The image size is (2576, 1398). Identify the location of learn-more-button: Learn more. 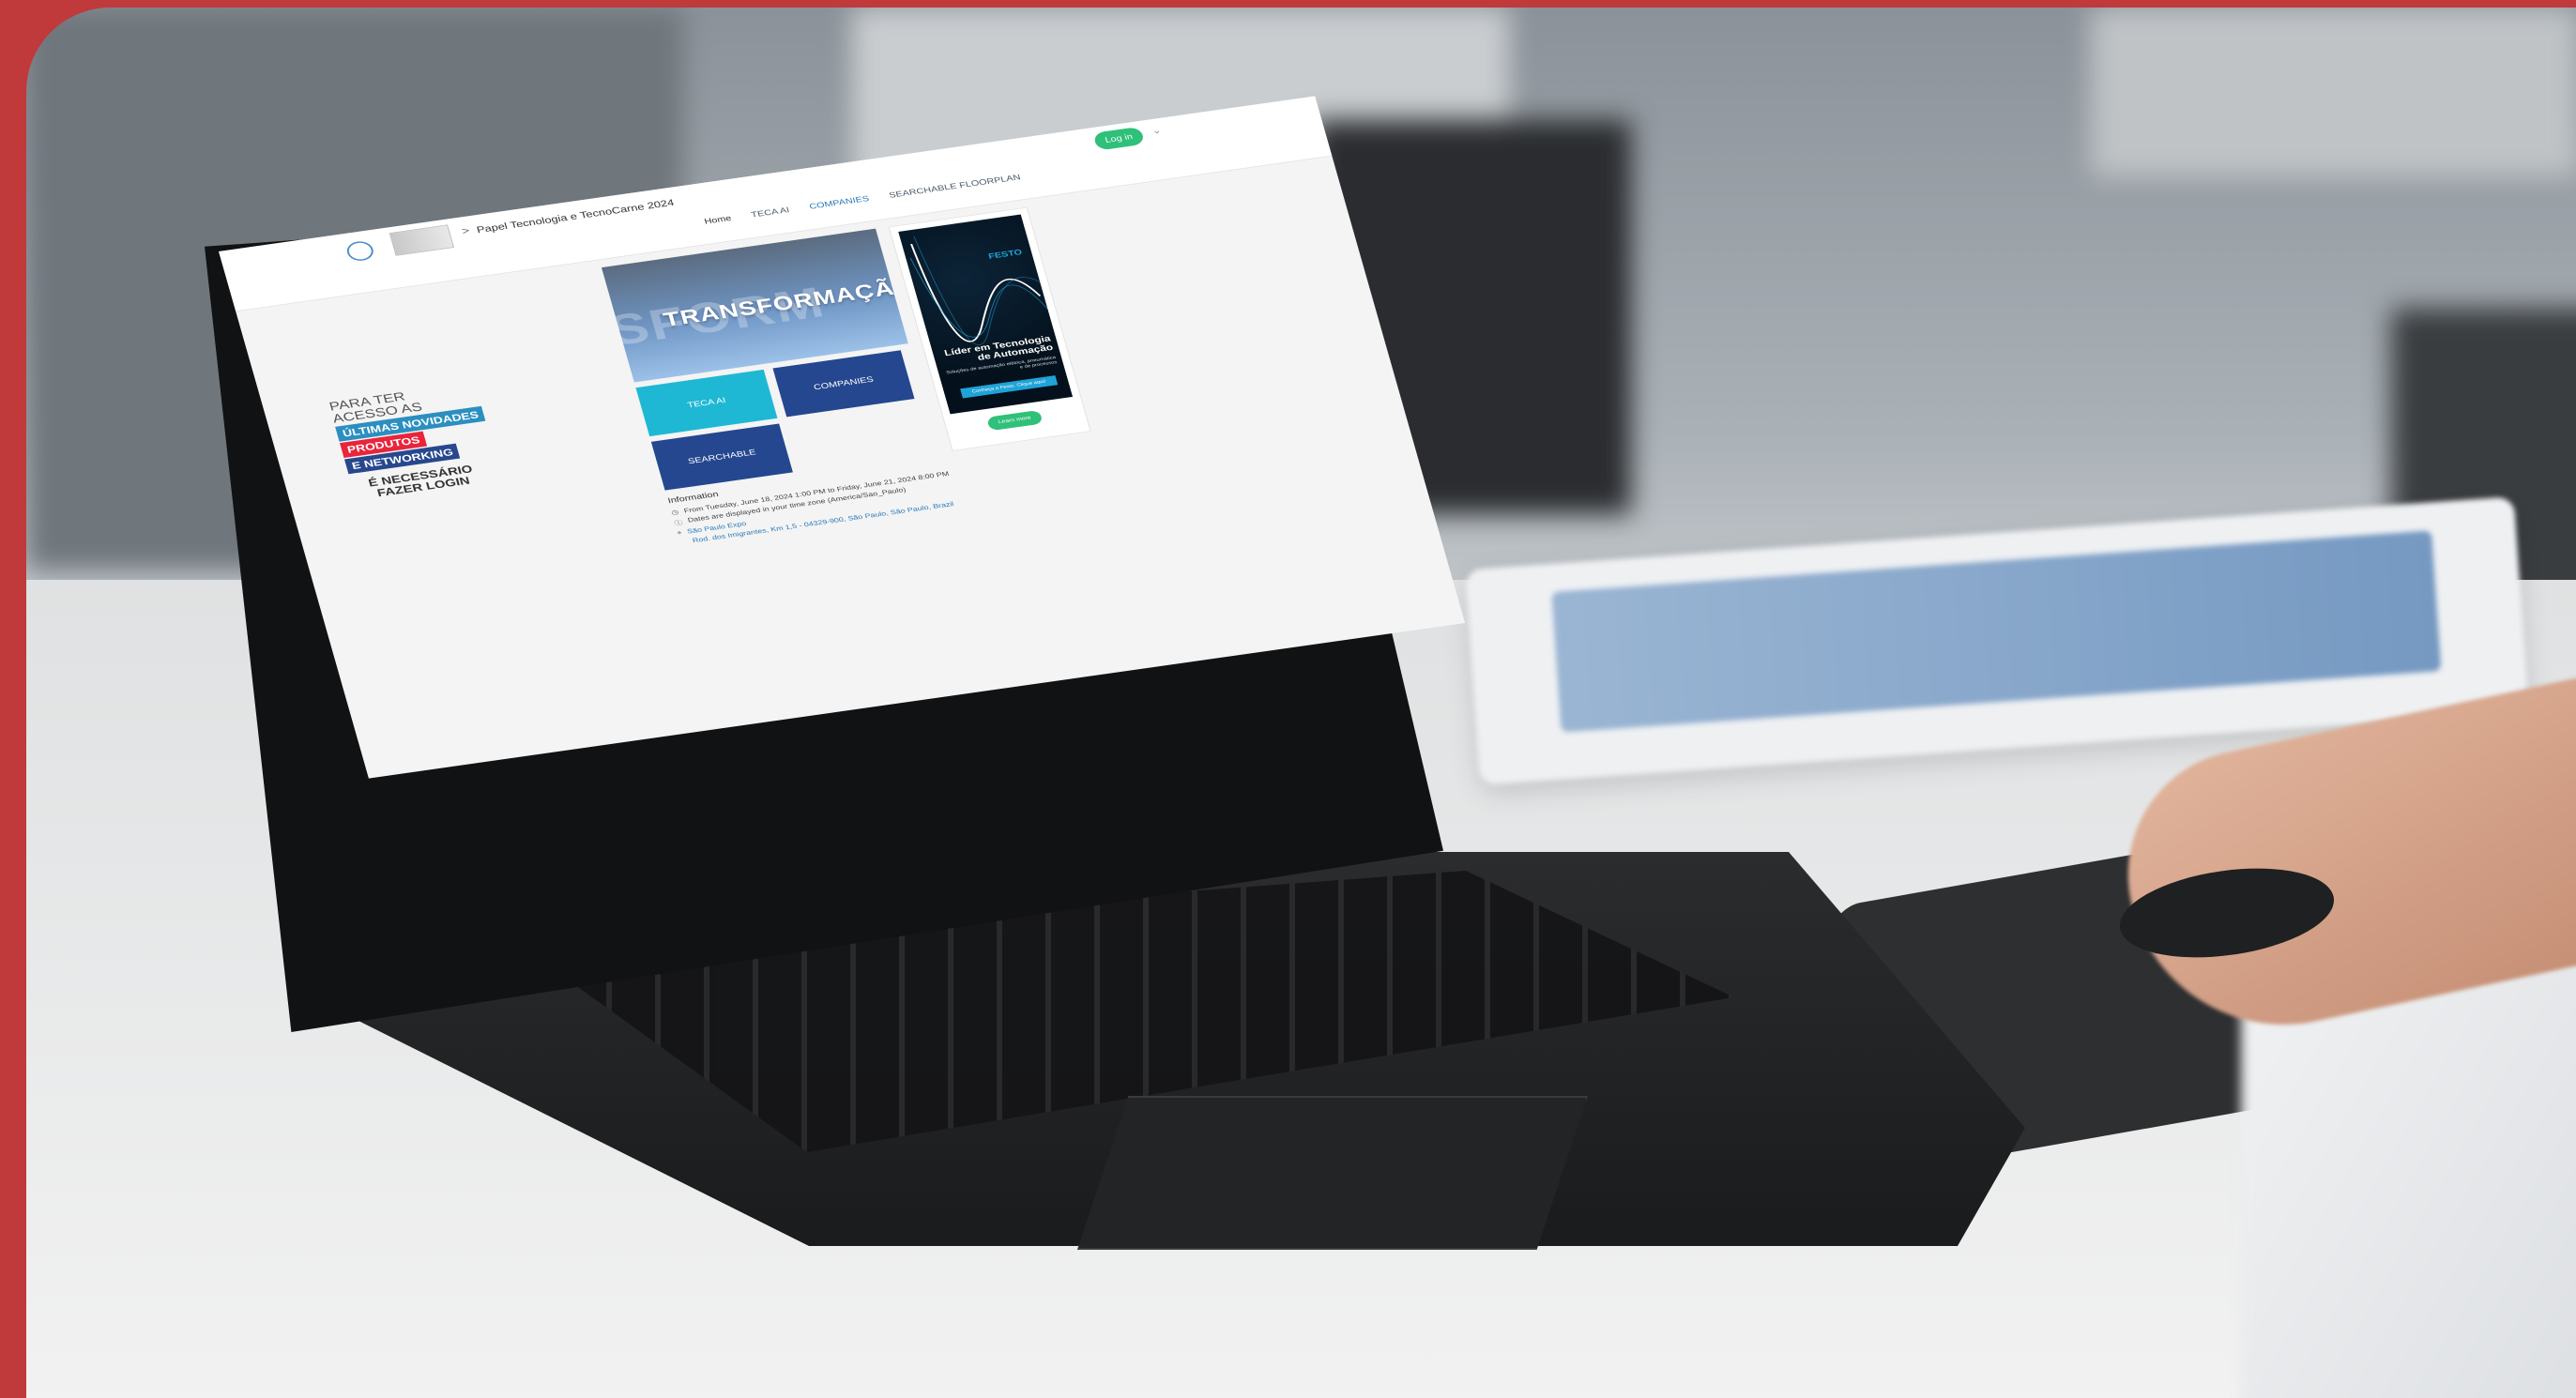
(1015, 420).